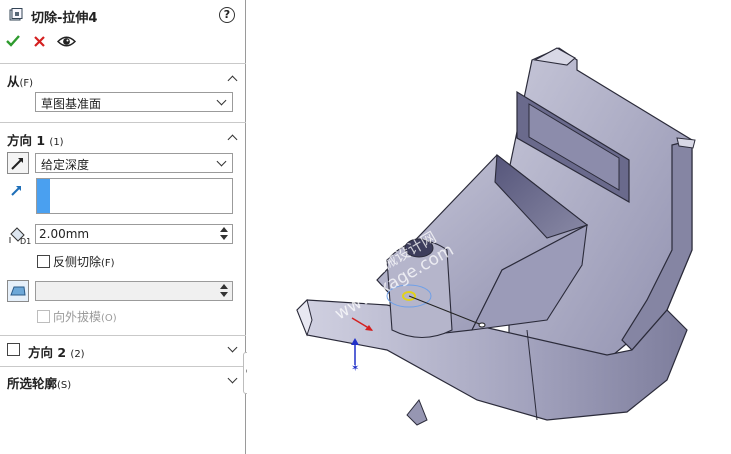  Describe the element at coordinates (232, 80) in the screenshot. I see `from-collapse-chevron-icon` at that location.